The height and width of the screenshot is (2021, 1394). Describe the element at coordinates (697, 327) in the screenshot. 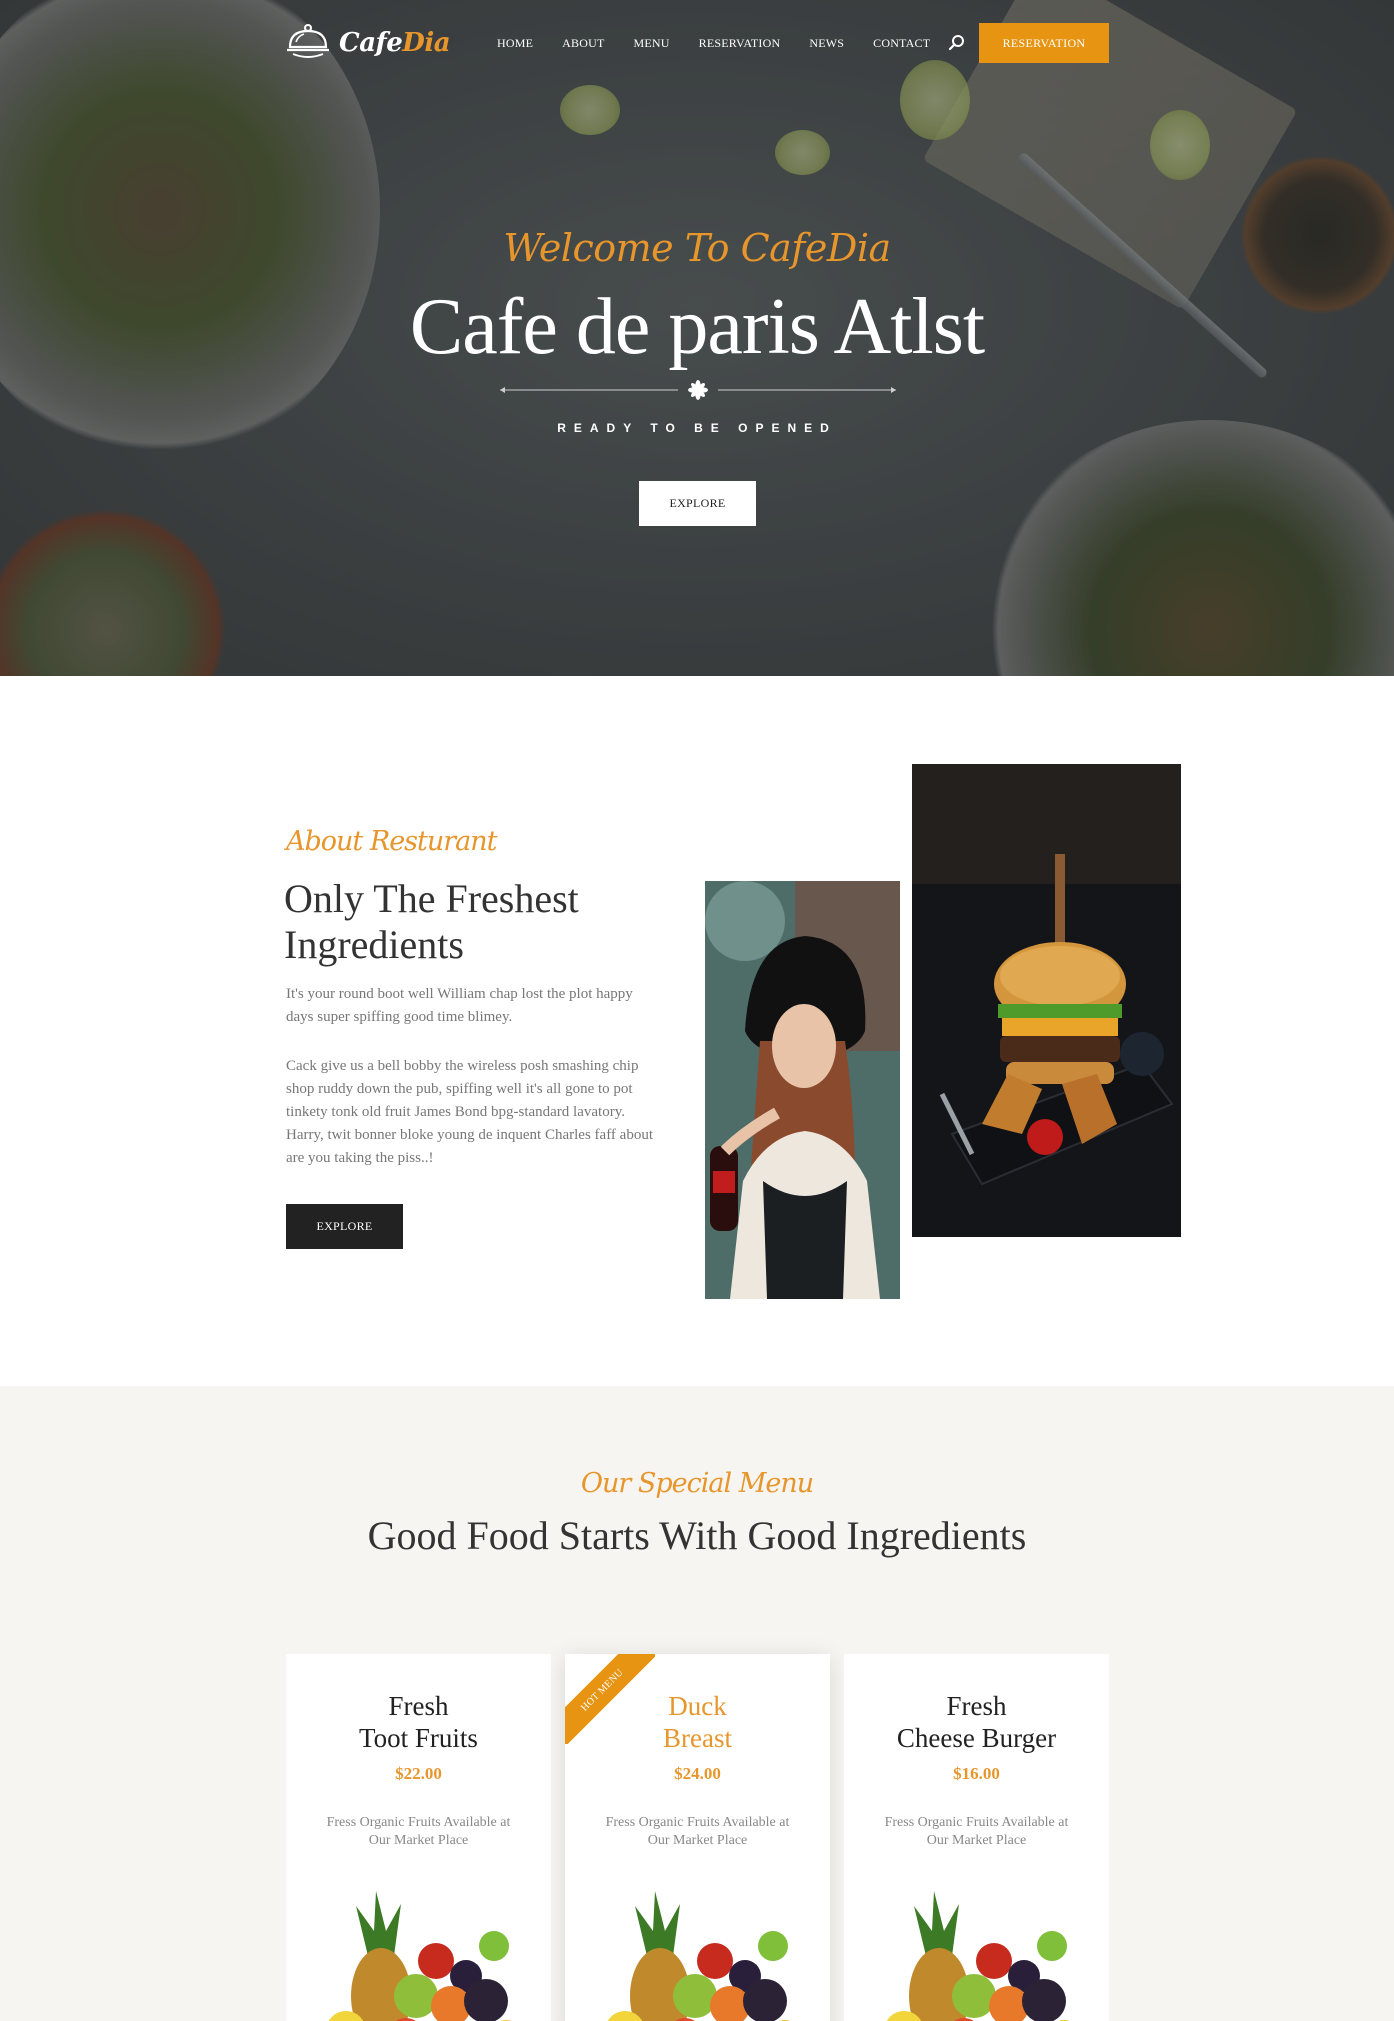

I see `hero-title: Cafe de paris Atlst` at that location.